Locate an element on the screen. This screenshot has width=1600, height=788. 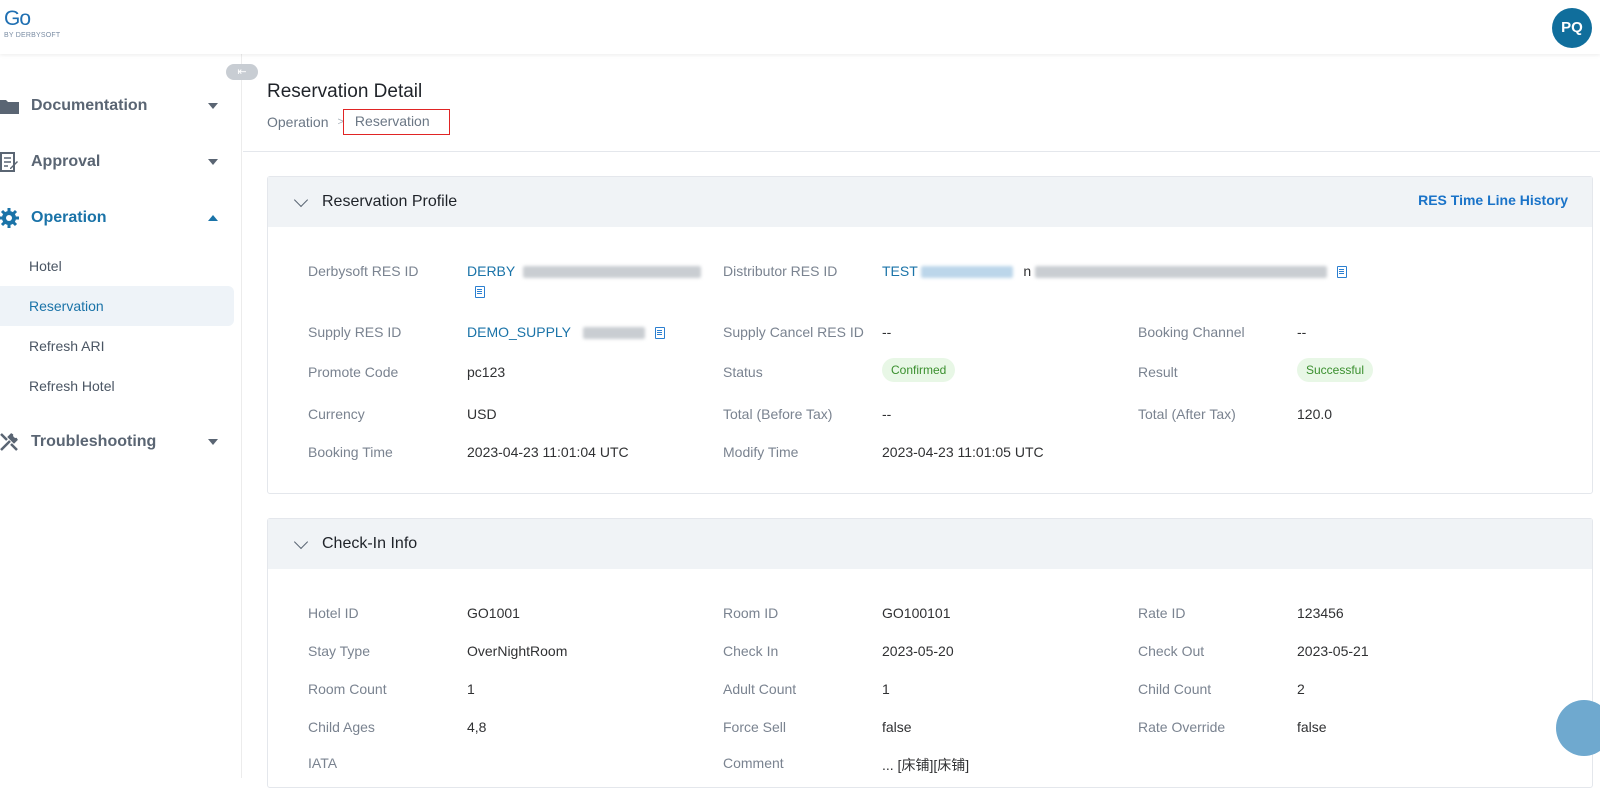
comment-value: ... [床铺][床铺] is located at coordinates (926, 765).